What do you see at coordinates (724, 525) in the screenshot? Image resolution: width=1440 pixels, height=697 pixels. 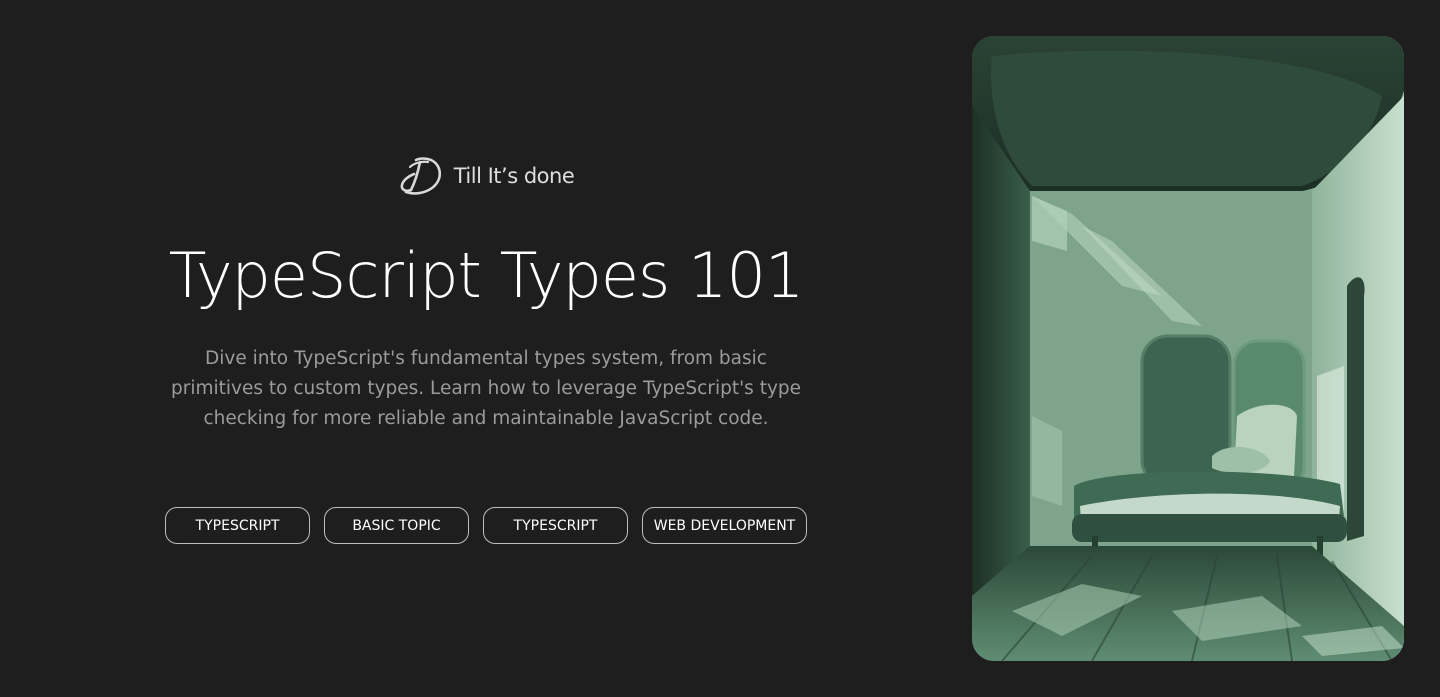 I see `tag-web-development: WEB DEVELOPMENT` at bounding box center [724, 525].